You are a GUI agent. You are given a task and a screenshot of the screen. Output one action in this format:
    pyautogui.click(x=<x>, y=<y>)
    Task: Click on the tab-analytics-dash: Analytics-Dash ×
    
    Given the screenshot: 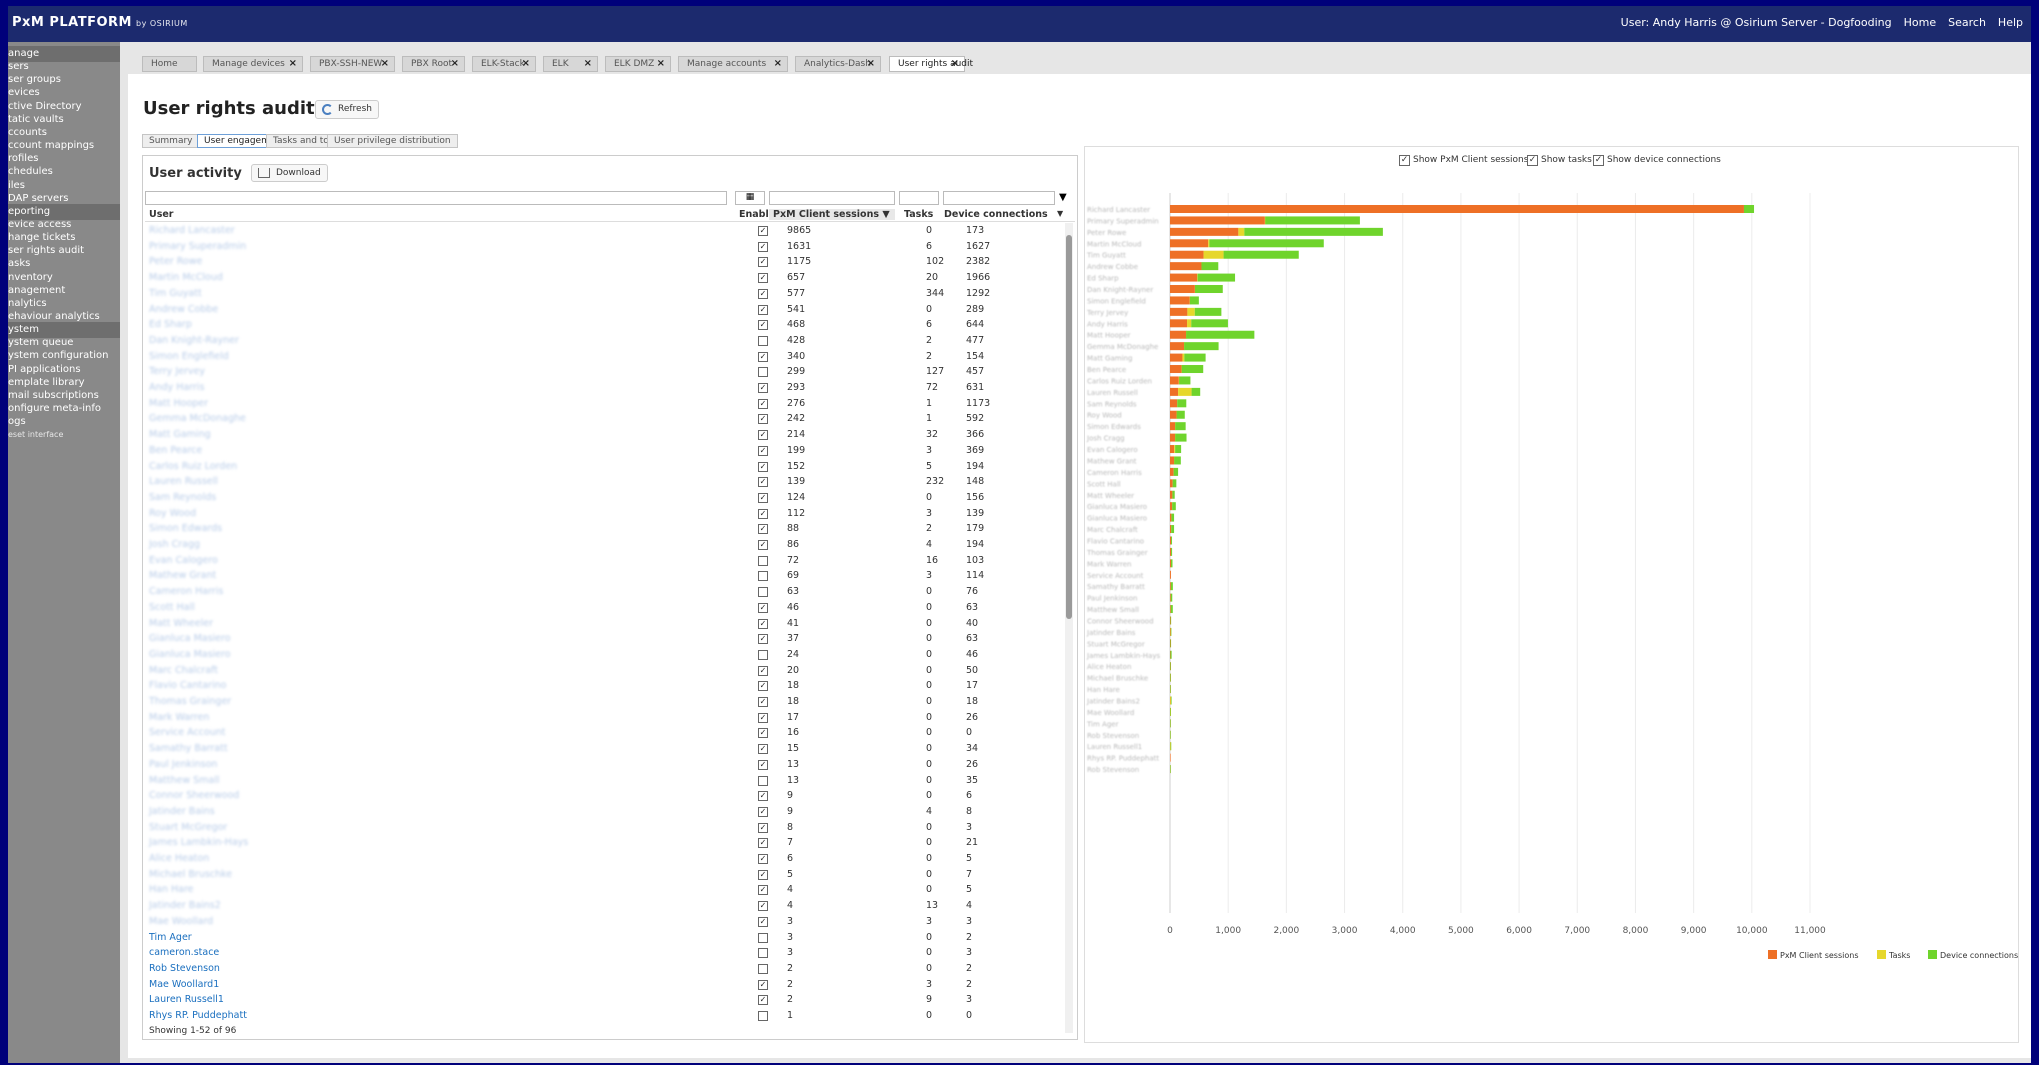 What is the action you would take?
    pyautogui.click(x=838, y=64)
    